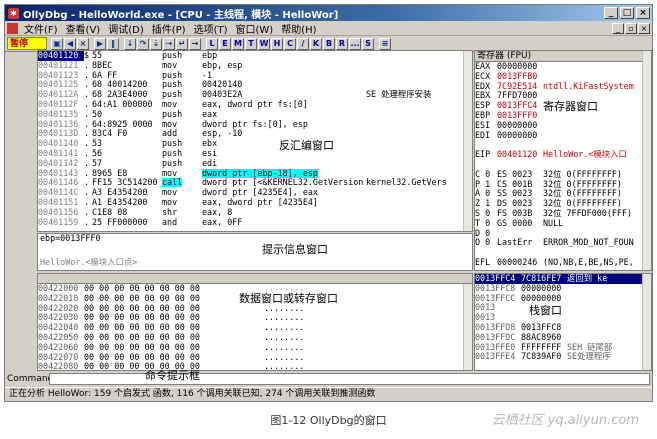  Describe the element at coordinates (563, 234) in the screenshot. I see `register-row: D 0` at that location.